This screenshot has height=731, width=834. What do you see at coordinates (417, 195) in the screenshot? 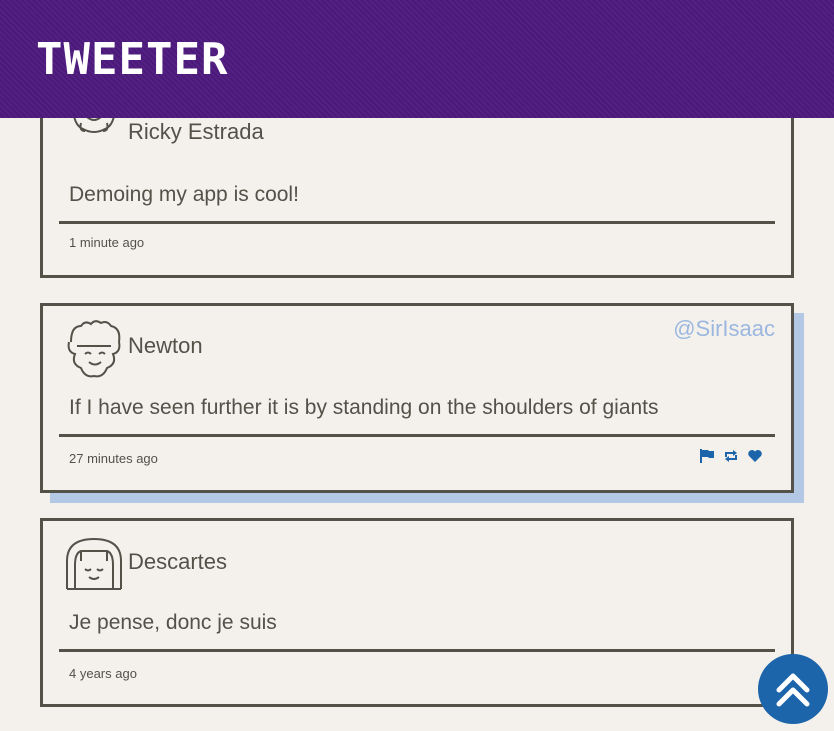
I see `tweet-content: Demoing my app is cool!` at bounding box center [417, 195].